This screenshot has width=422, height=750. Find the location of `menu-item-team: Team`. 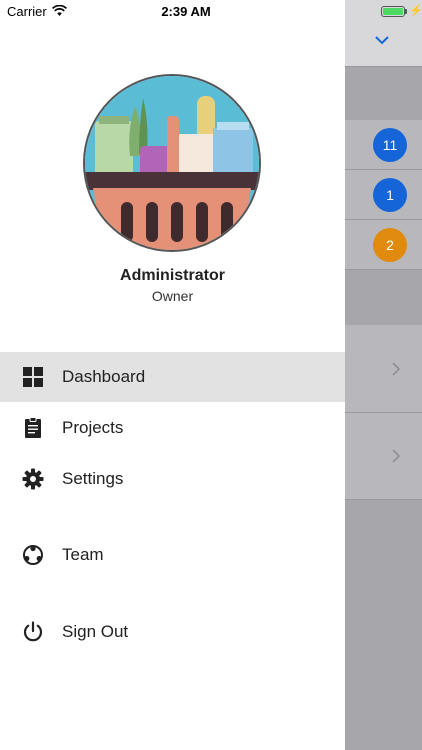

menu-item-team: Team is located at coordinates (172, 555).